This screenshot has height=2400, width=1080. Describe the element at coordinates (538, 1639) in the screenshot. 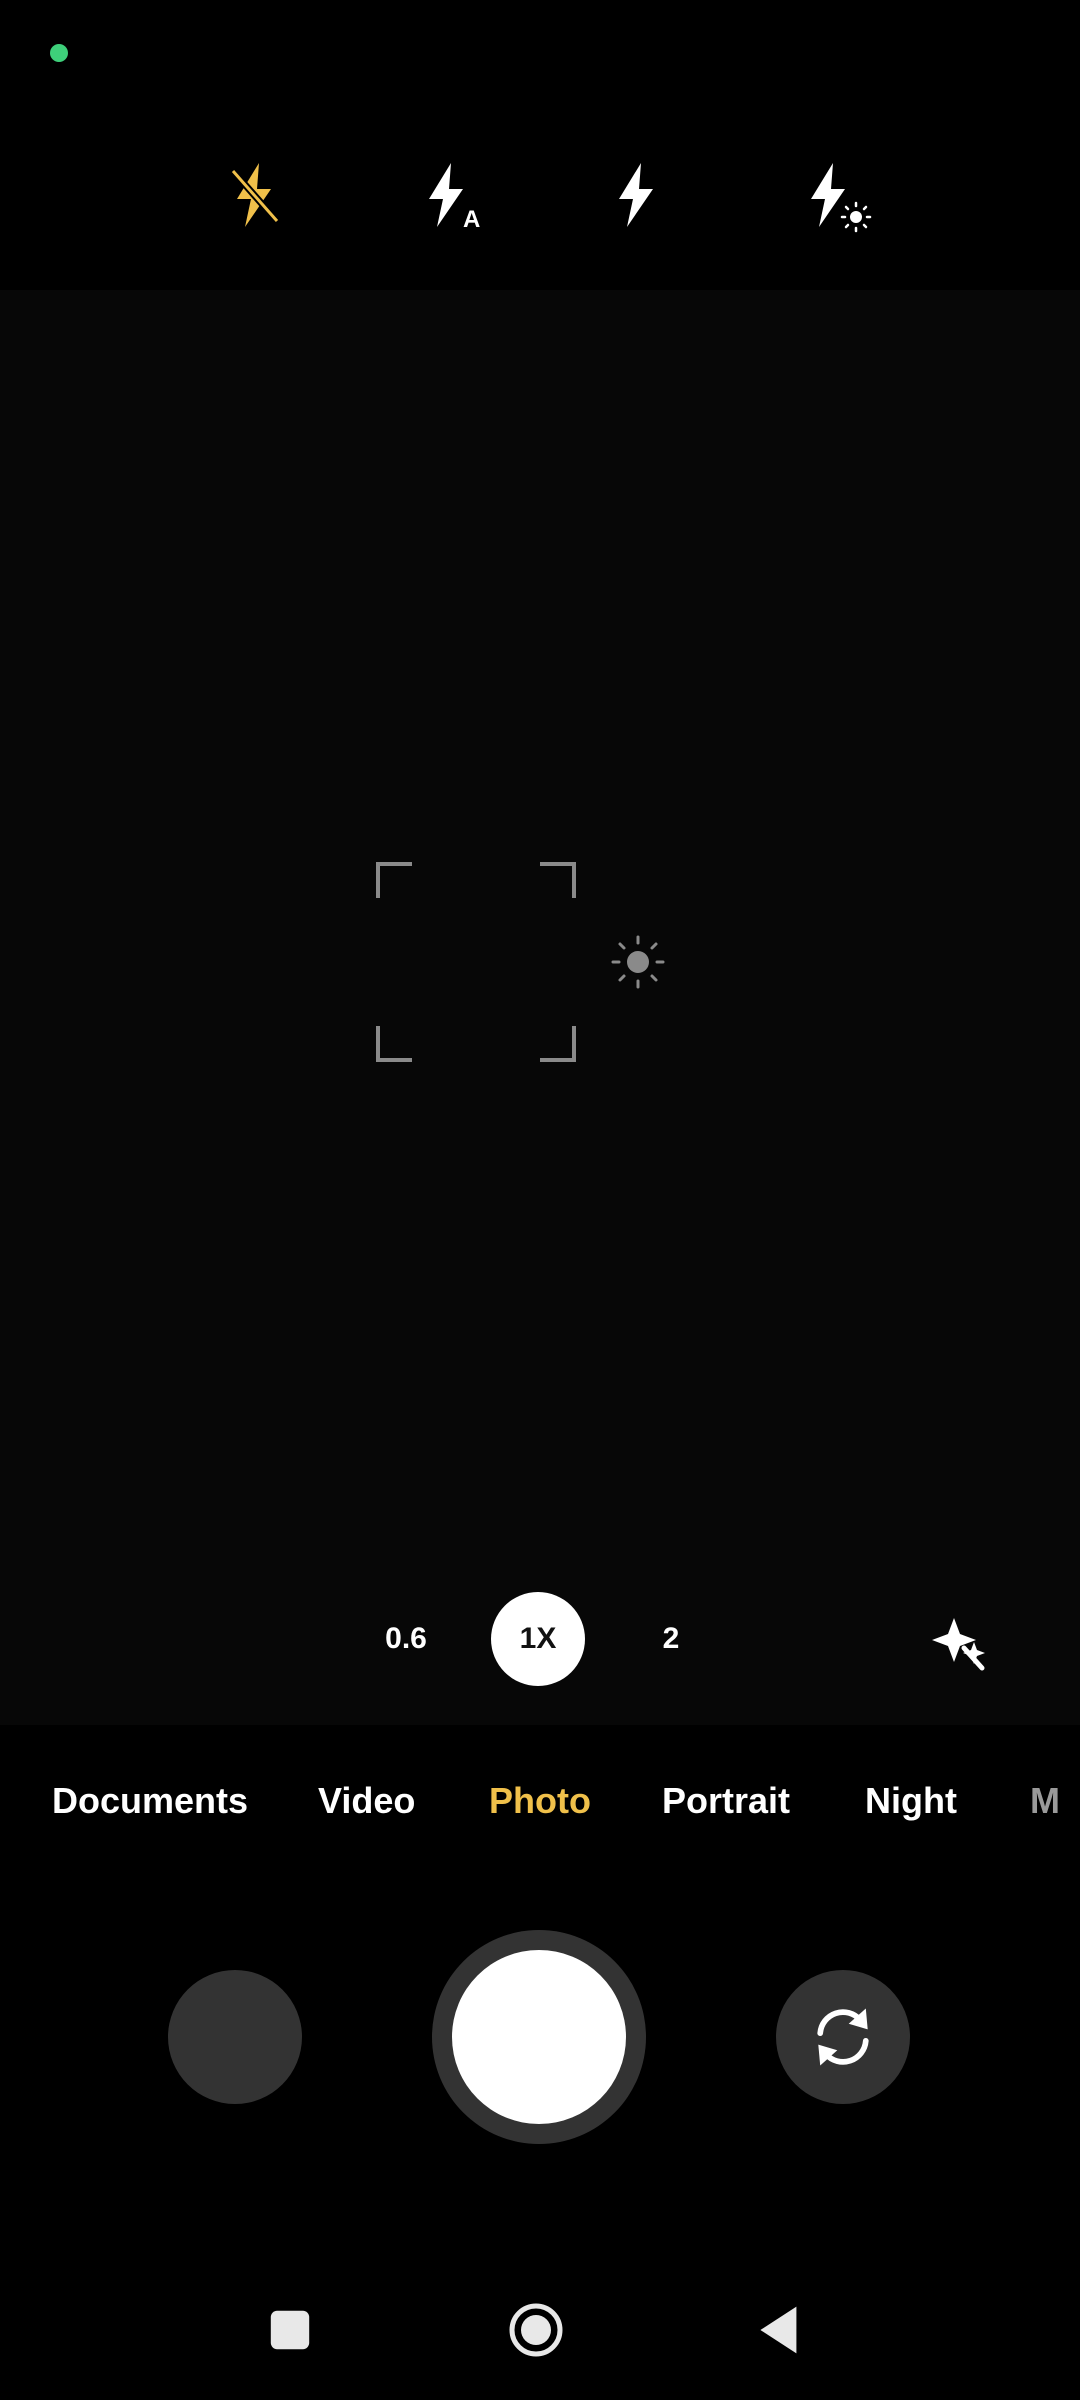

I see `zoom-option-1x: 1X` at that location.